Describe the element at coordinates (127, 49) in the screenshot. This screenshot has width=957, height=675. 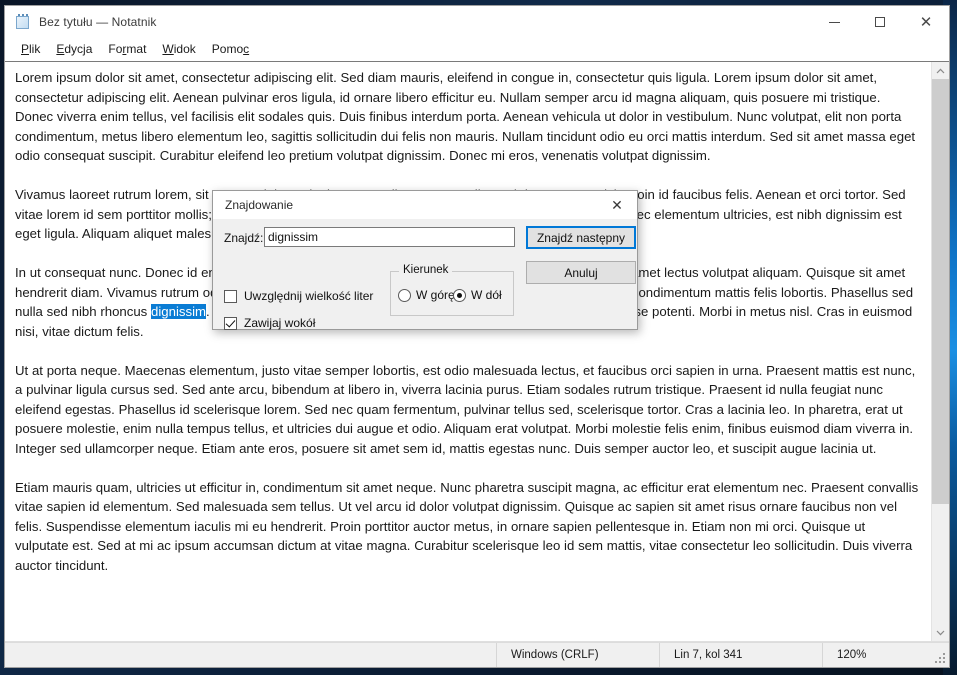
I see `menu-item-format: Format` at that location.